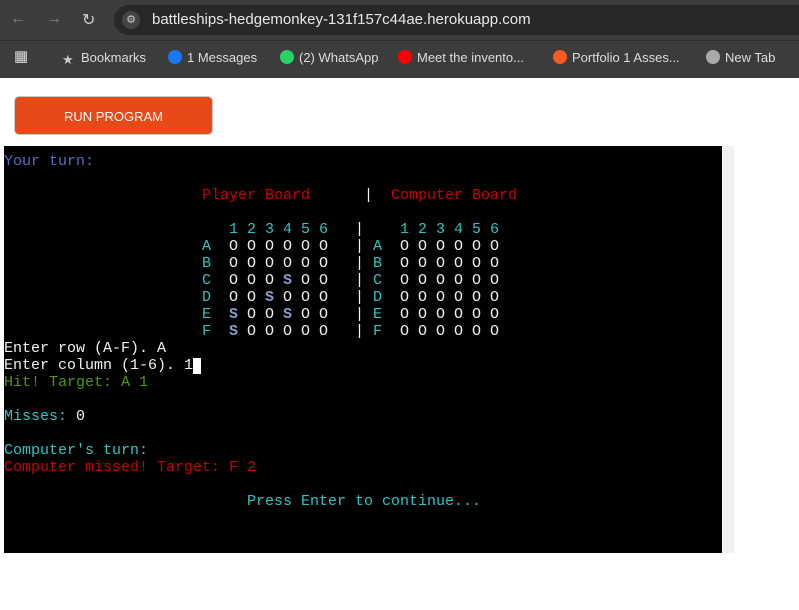  What do you see at coordinates (256, 195) in the screenshot?
I see `player-board-title: Player Board` at bounding box center [256, 195].